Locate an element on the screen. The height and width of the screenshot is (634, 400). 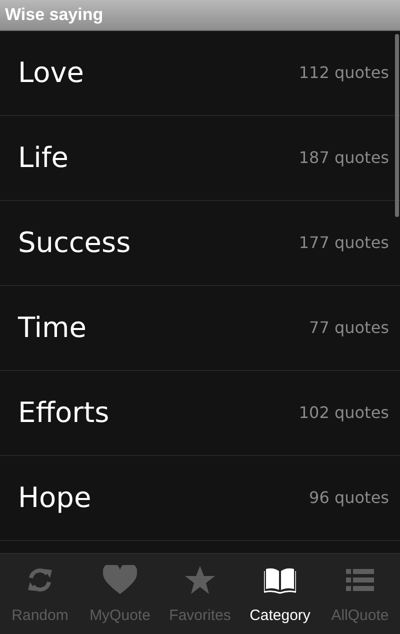
star-icon is located at coordinates (200, 580).